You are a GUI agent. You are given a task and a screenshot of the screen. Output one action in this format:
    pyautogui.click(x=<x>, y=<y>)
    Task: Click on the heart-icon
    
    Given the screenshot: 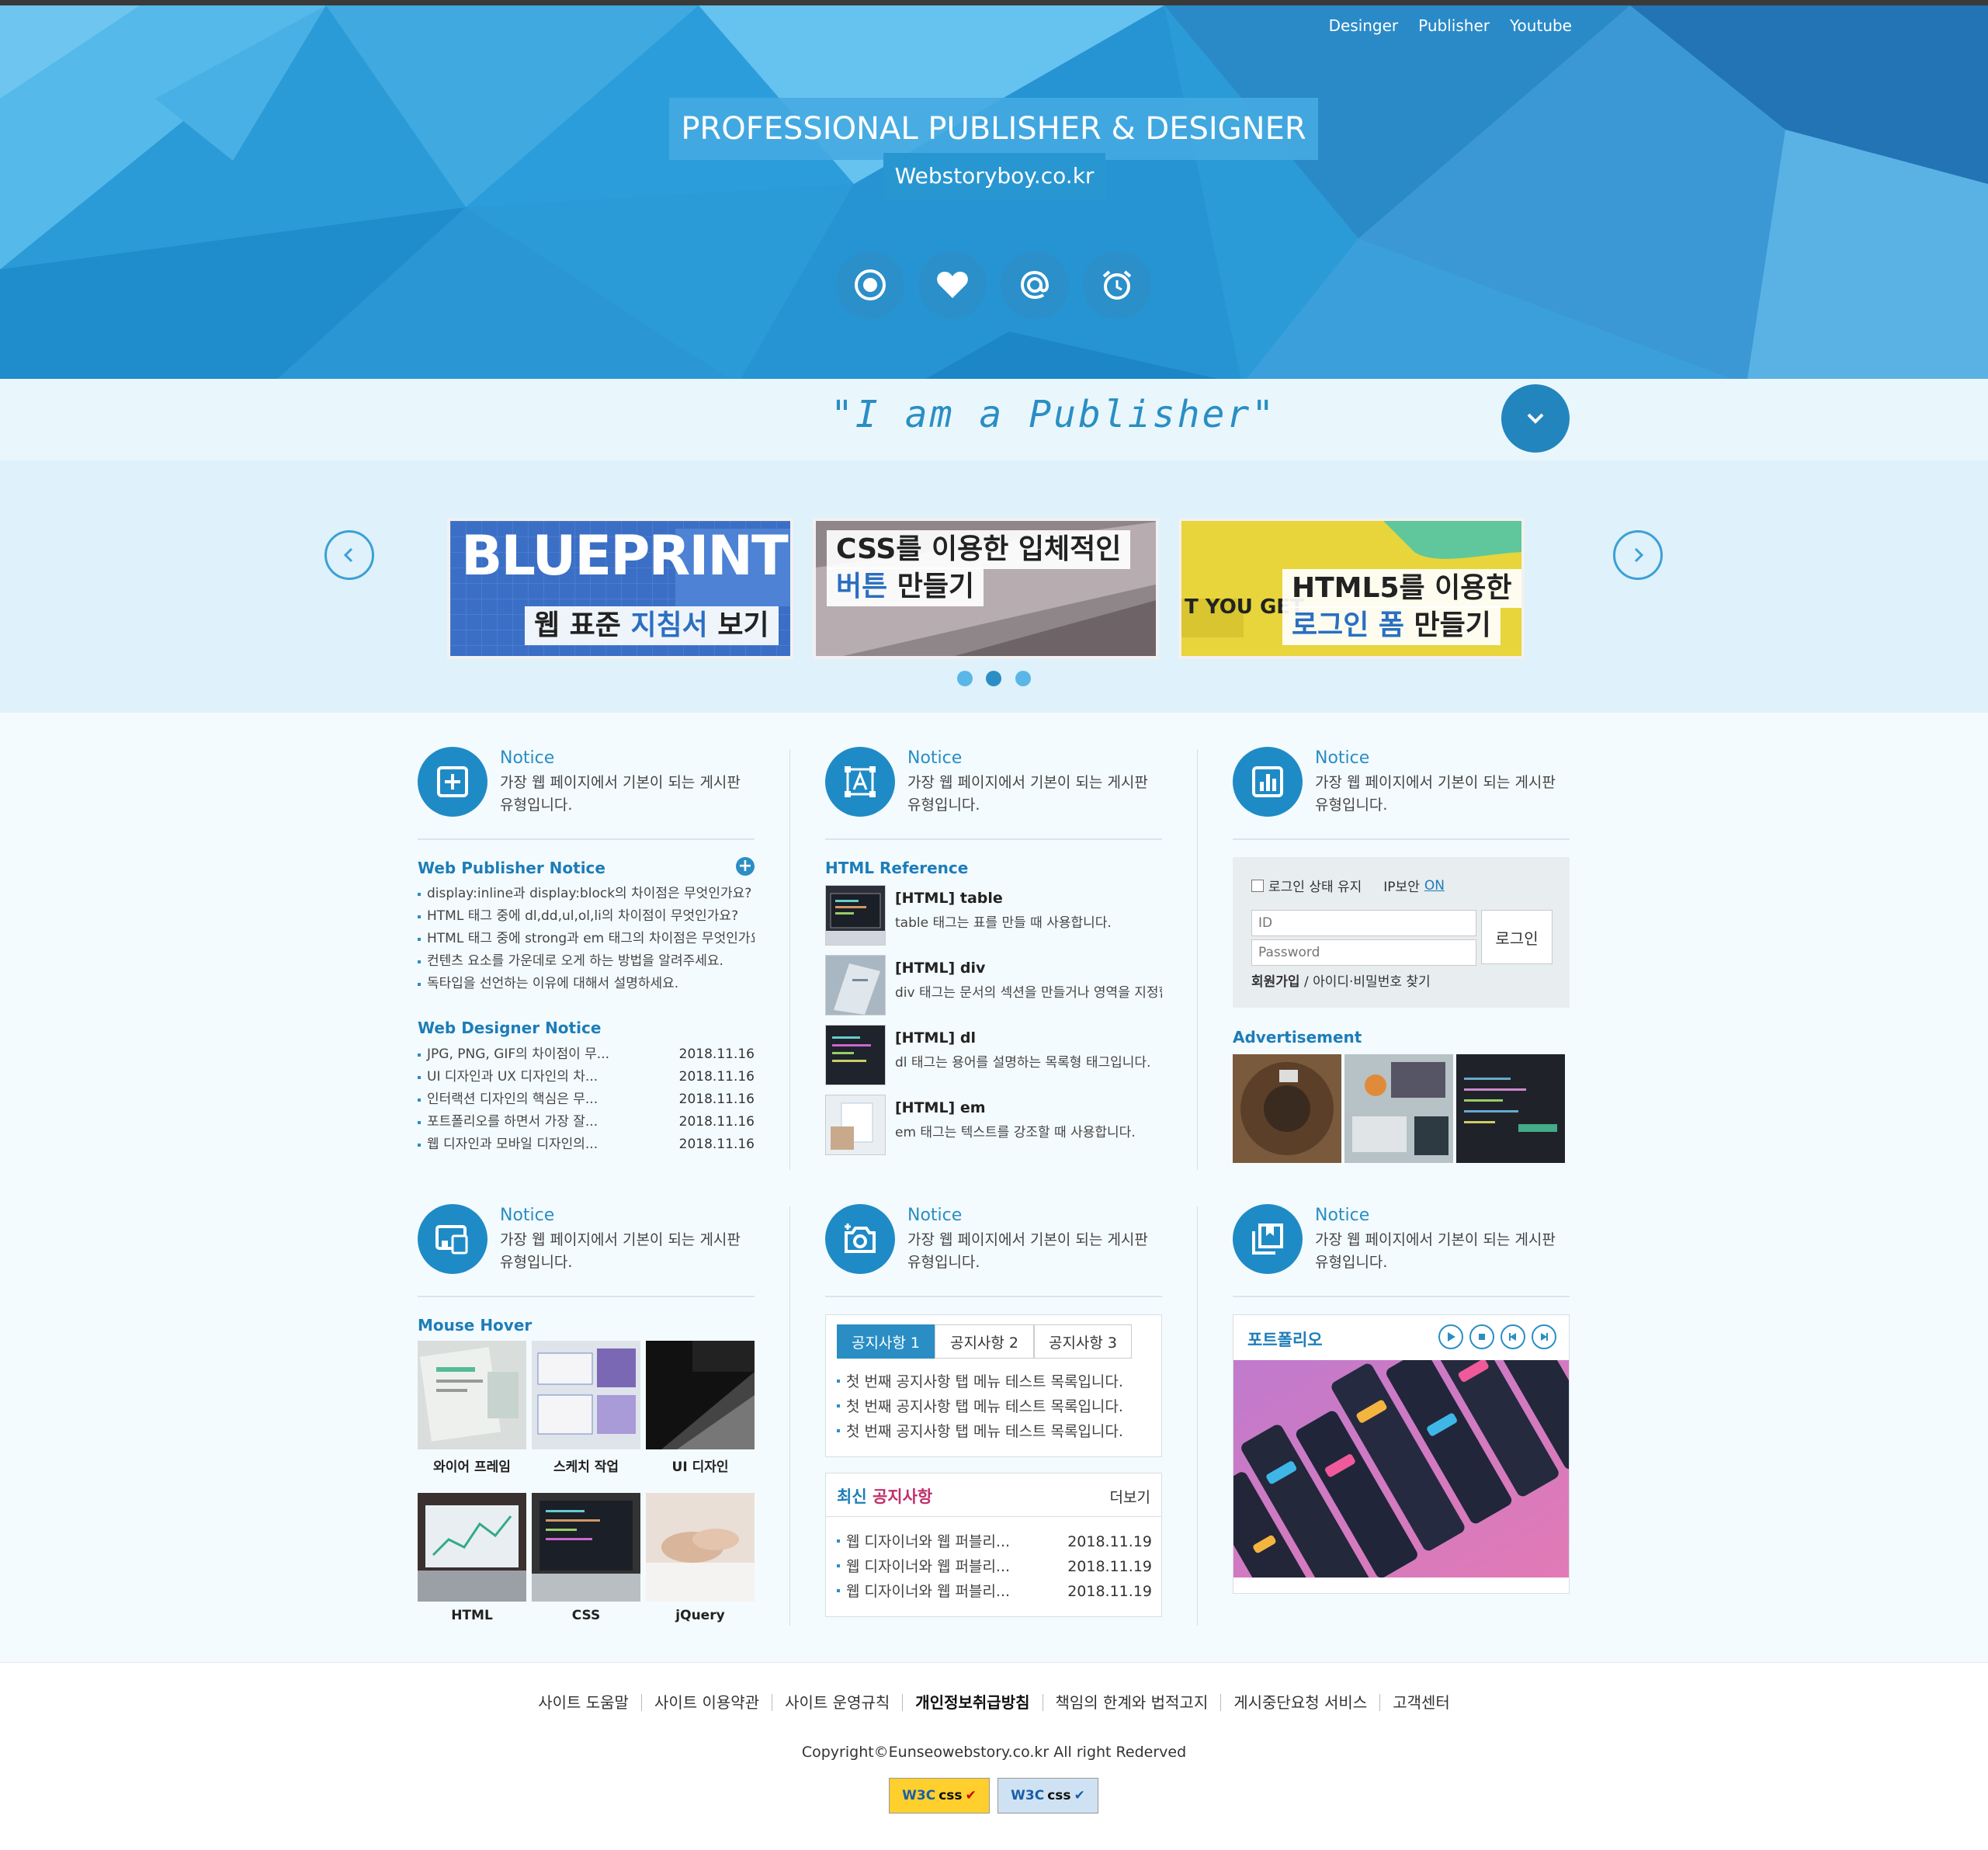 What is the action you would take?
    pyautogui.click(x=952, y=285)
    